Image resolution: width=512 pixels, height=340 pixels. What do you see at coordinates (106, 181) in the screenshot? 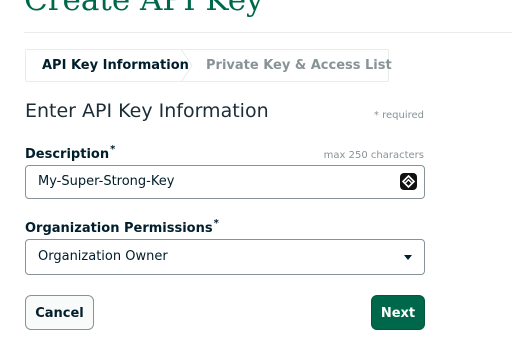
I see `description-value: My-Super-Strong-Key` at bounding box center [106, 181].